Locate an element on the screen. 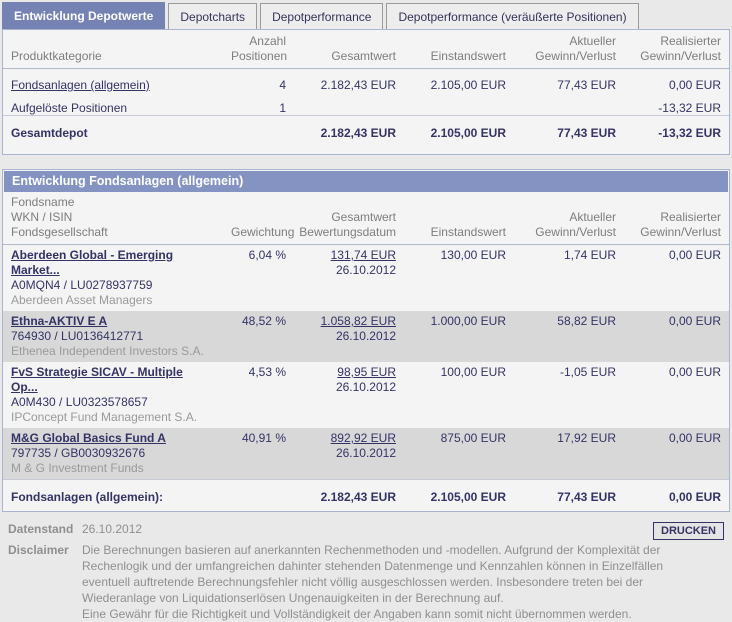  cell-gesamtwert: 131,74 EUR 26.10.2012 is located at coordinates (341, 278).